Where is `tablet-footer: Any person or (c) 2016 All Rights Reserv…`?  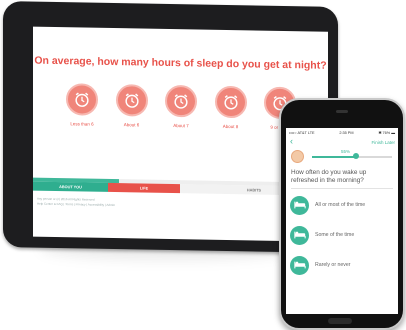 tablet-footer: Any person or (c) 2016 All Rights Reserv… is located at coordinates (76, 202).